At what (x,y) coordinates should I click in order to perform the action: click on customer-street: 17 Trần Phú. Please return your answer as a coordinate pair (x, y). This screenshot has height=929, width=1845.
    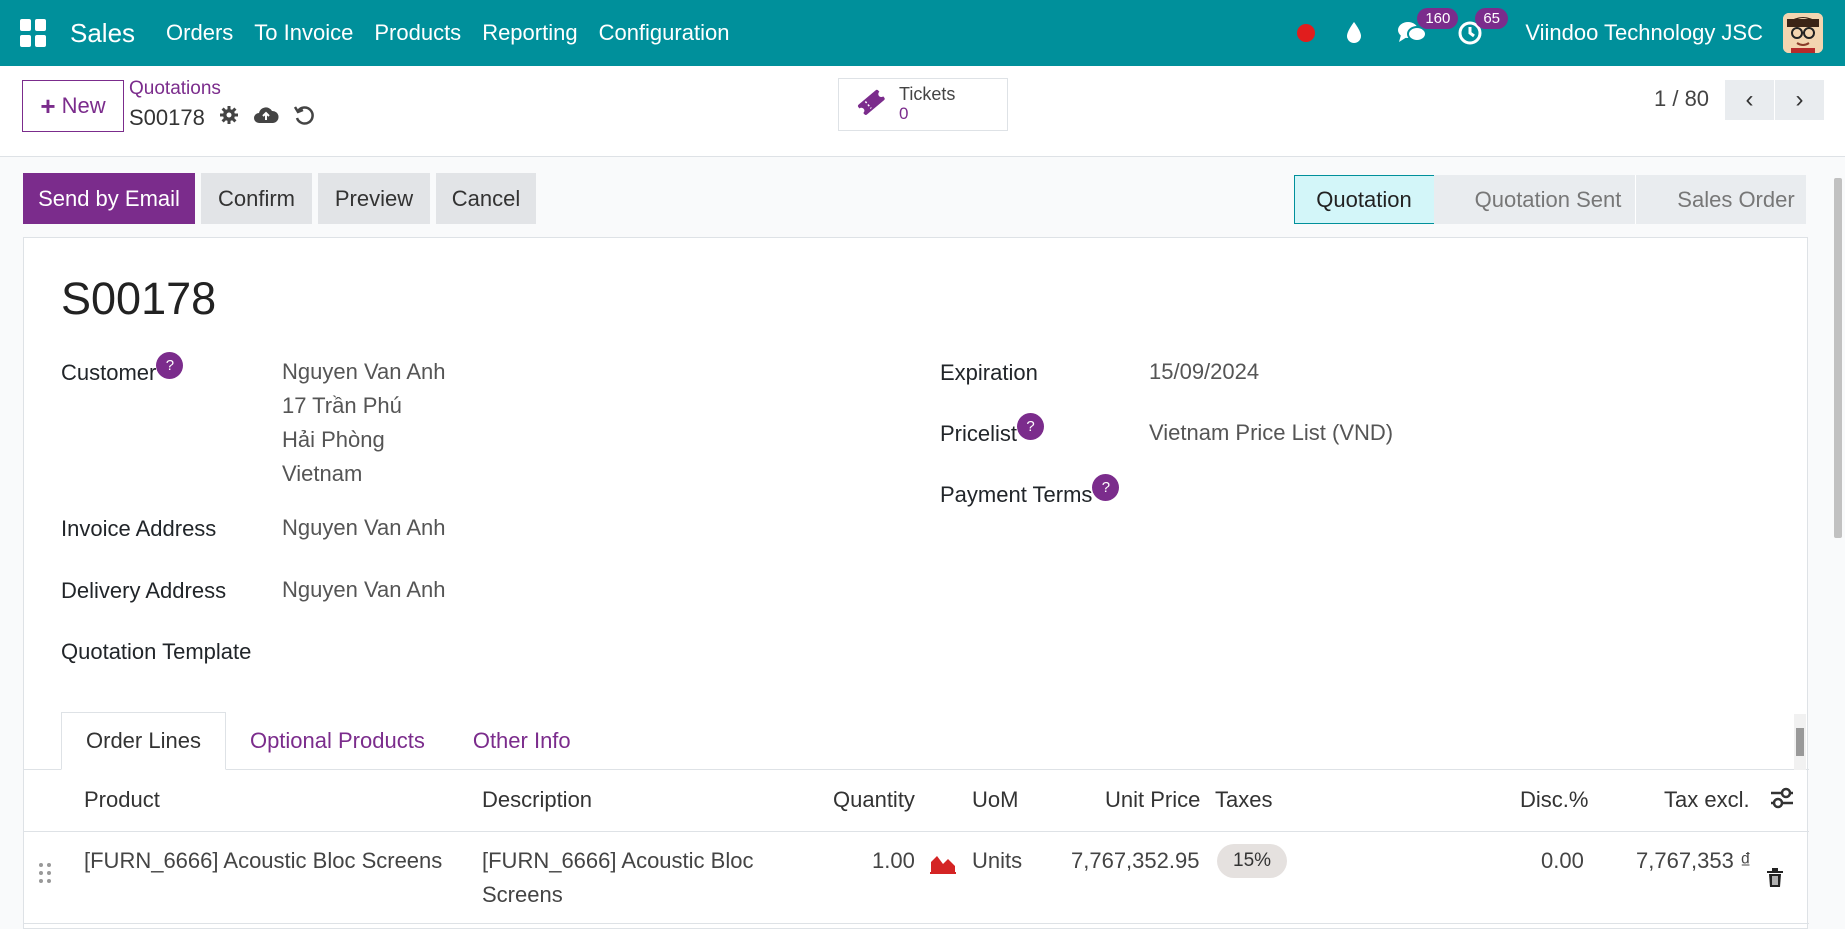
    Looking at the image, I should click on (342, 405).